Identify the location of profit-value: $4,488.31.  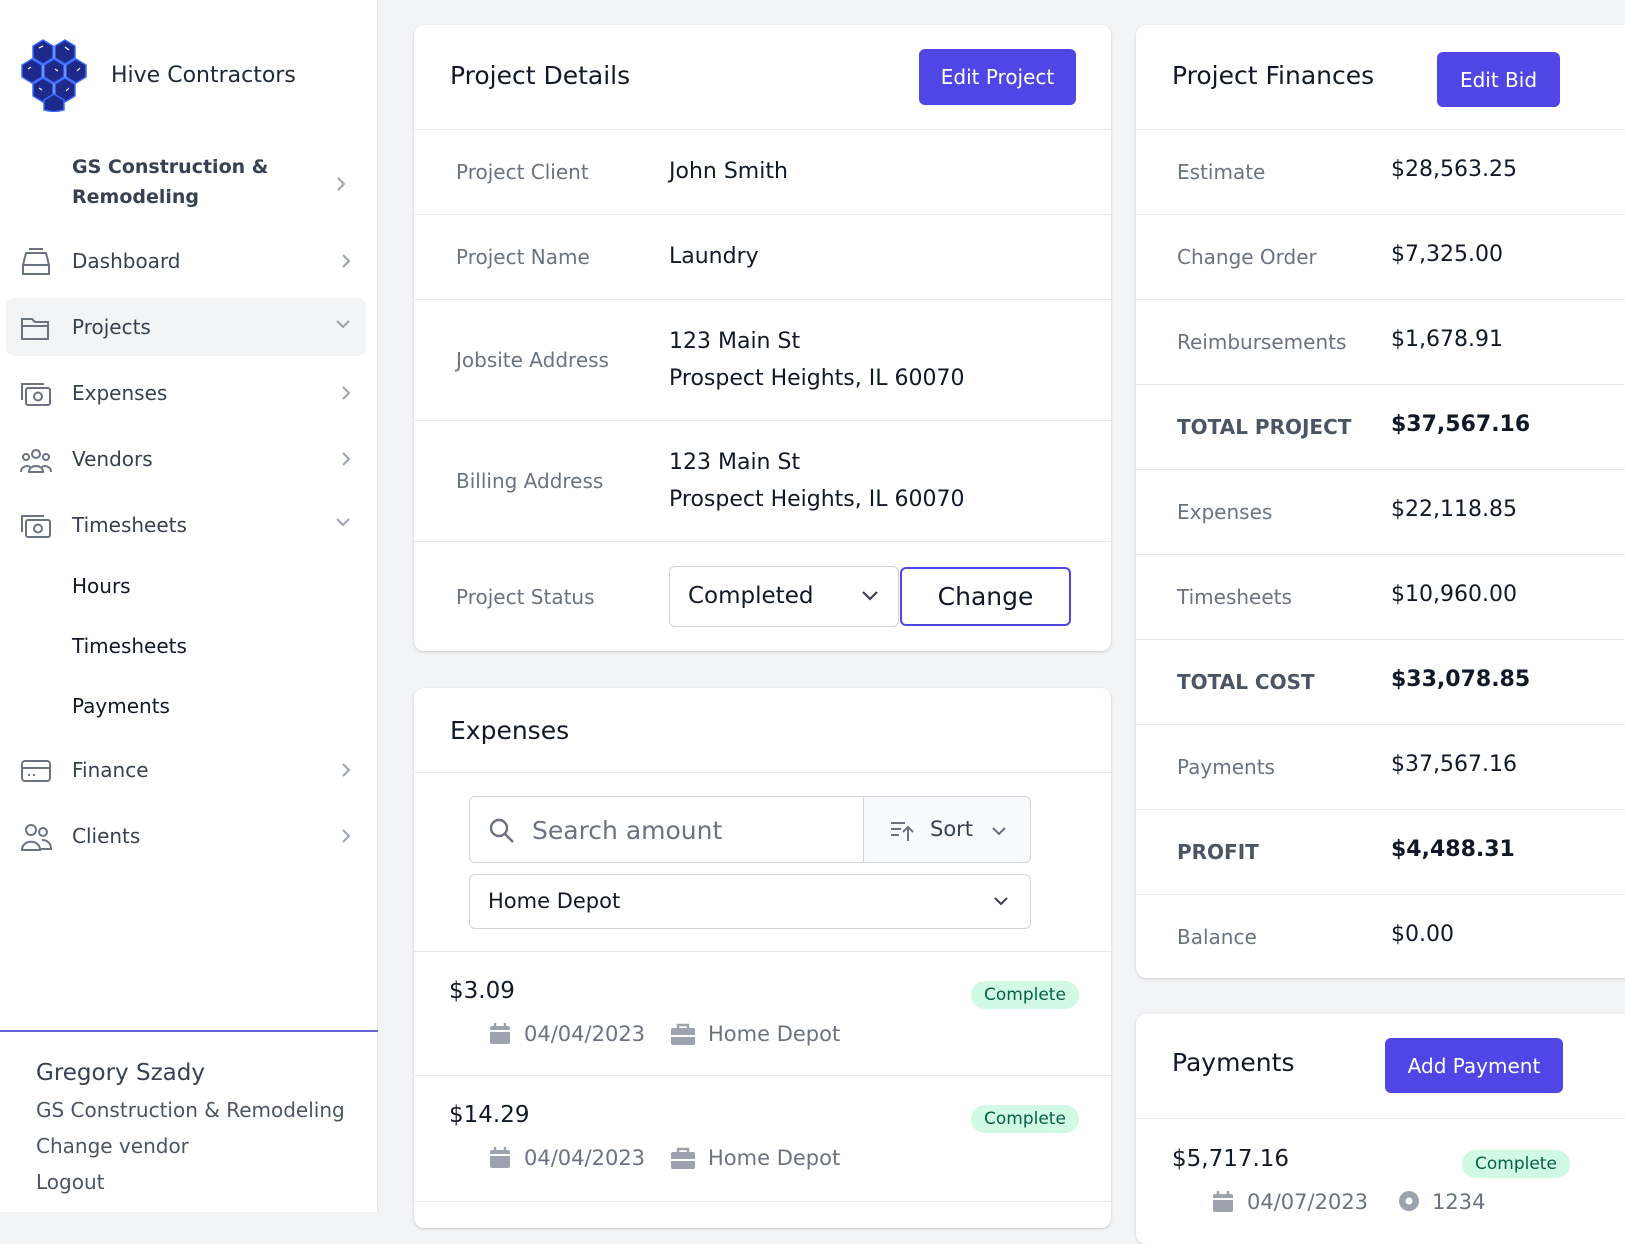
(1453, 849).